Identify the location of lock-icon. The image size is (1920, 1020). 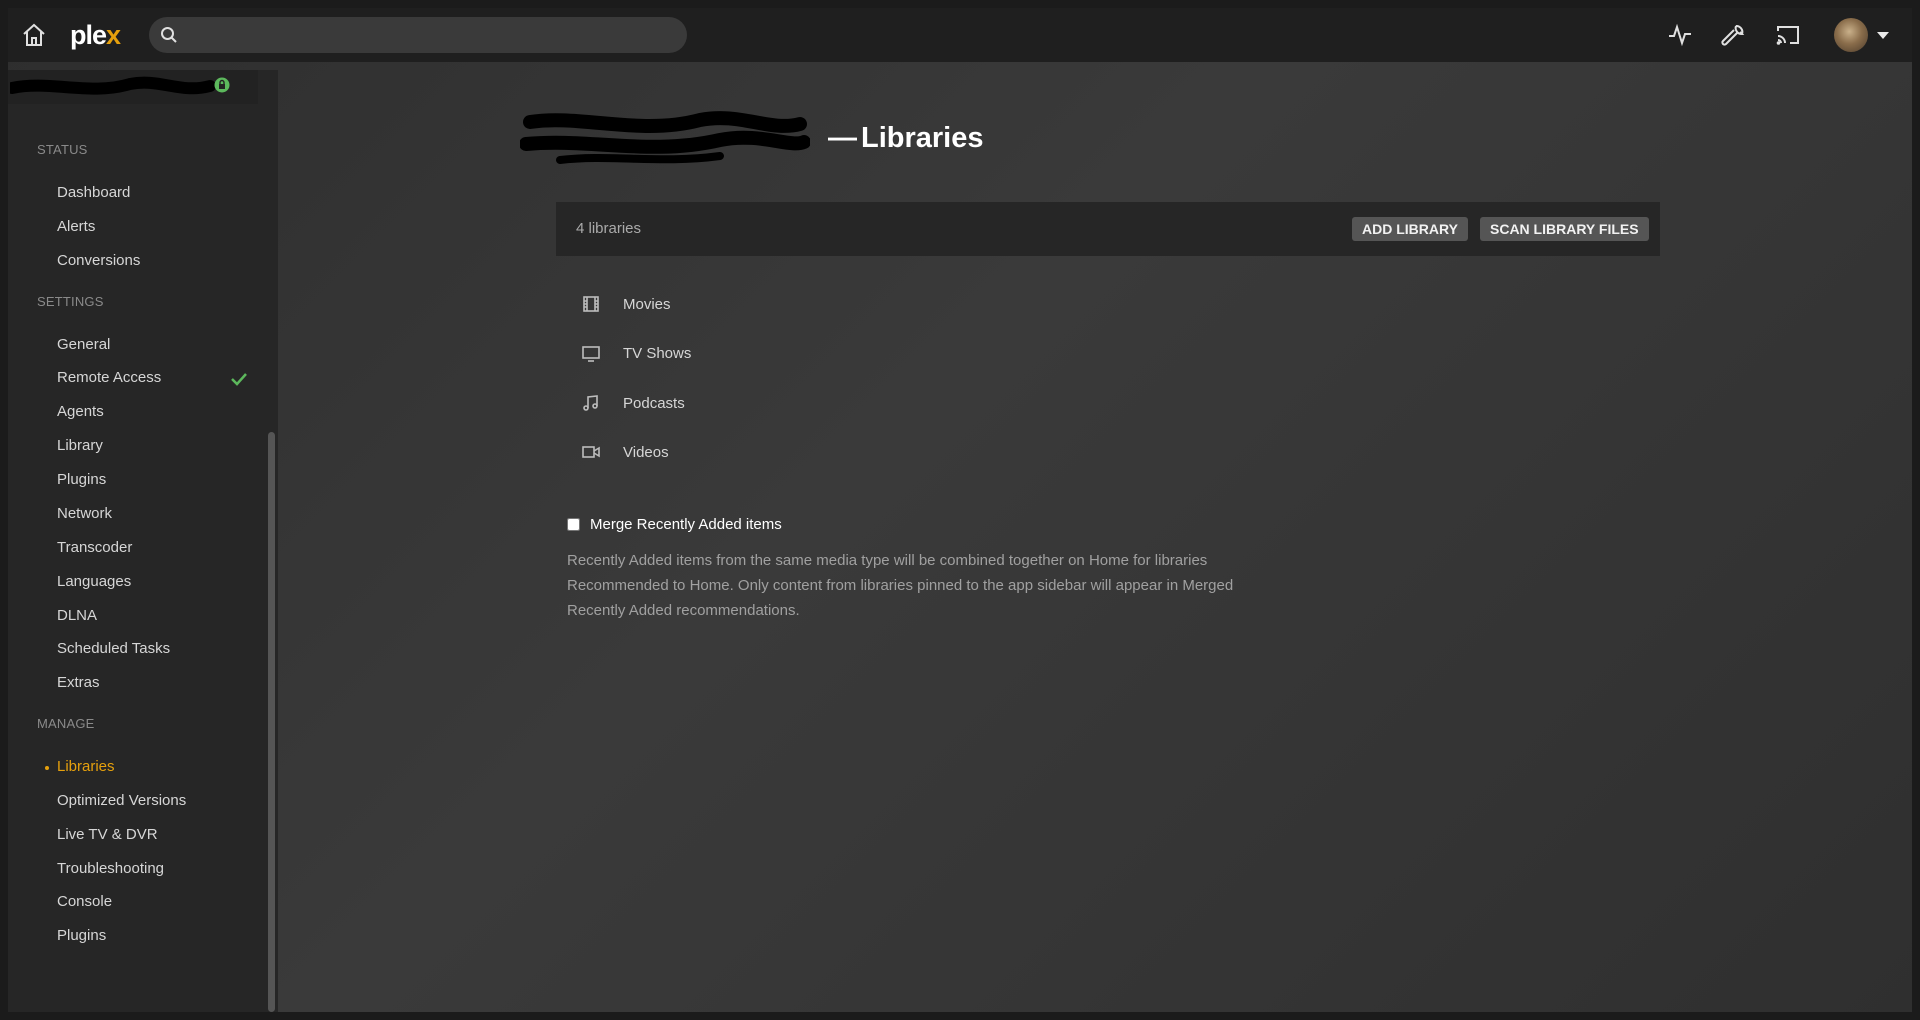
(222, 85).